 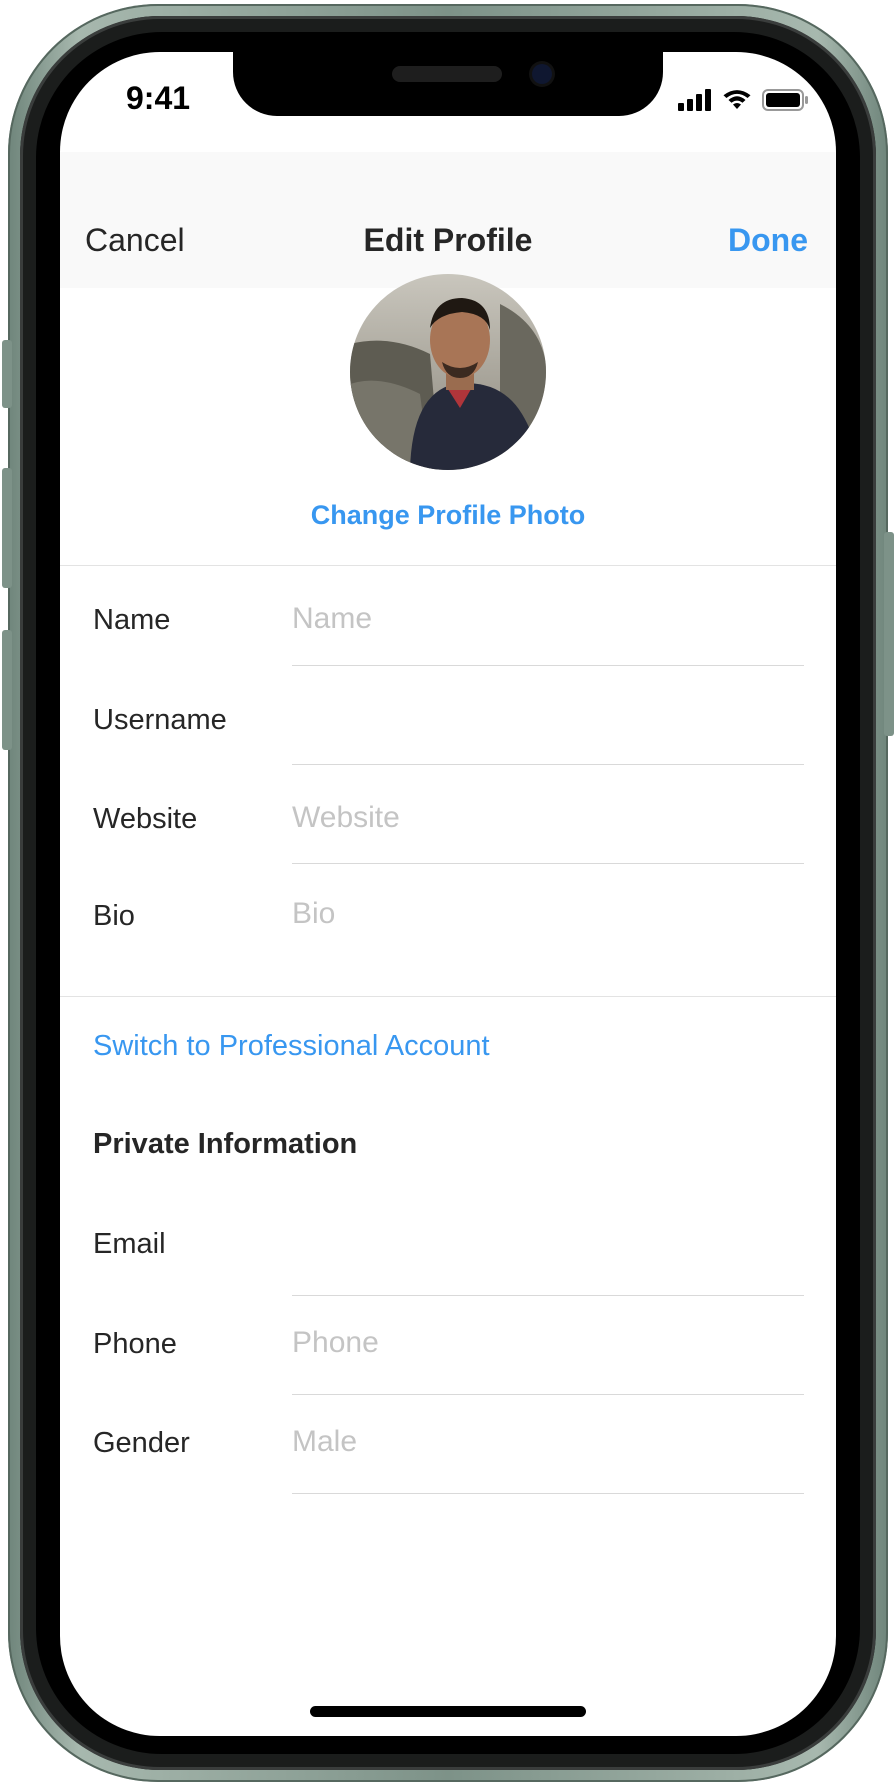 I want to click on home-indicator, so click(x=448, y=1711).